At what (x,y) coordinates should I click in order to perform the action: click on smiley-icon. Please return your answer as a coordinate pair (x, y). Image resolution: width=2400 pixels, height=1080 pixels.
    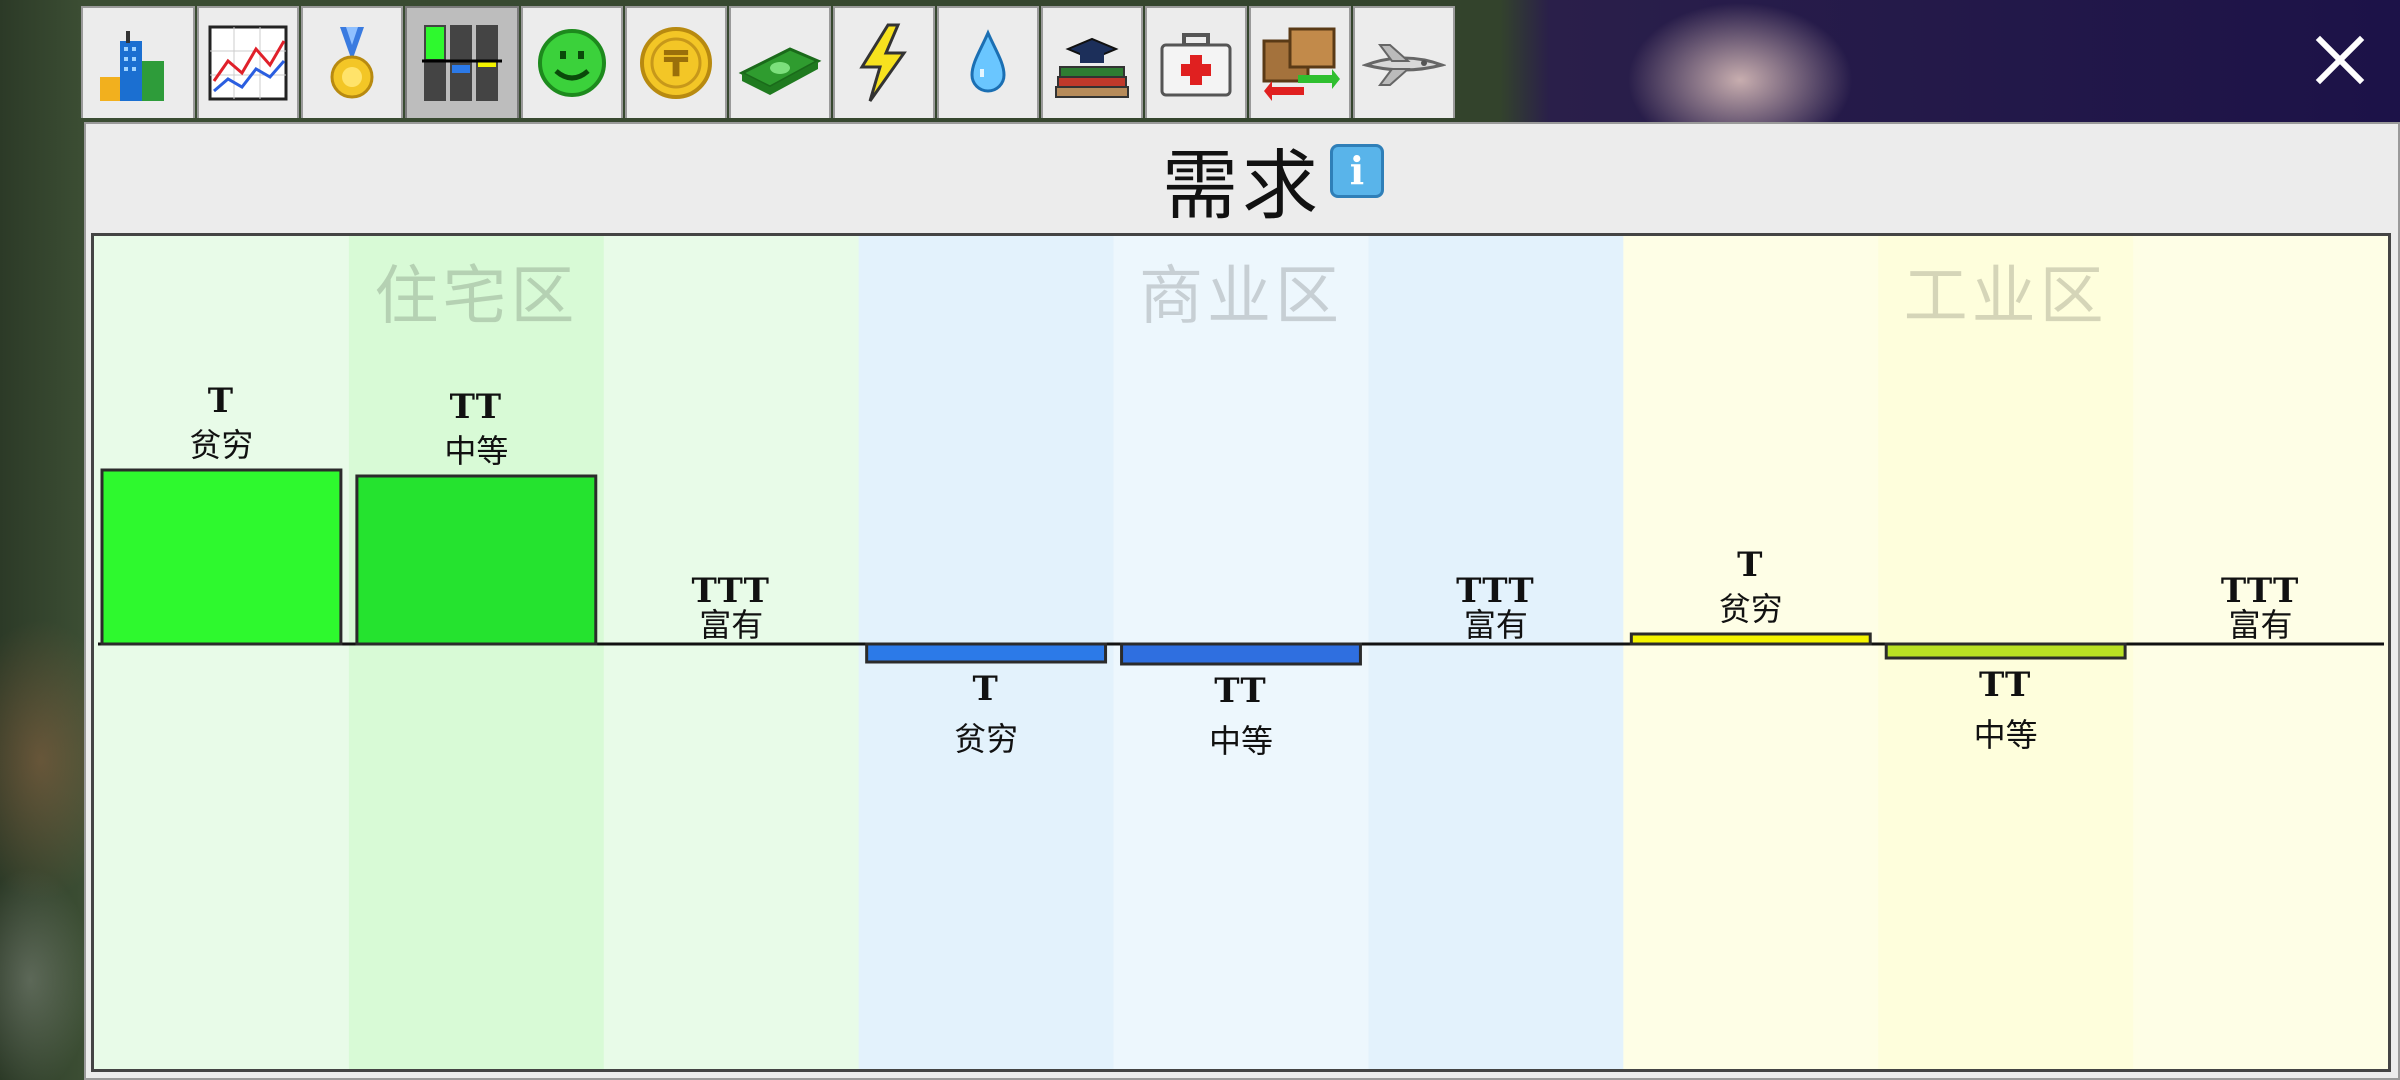
    Looking at the image, I should click on (572, 63).